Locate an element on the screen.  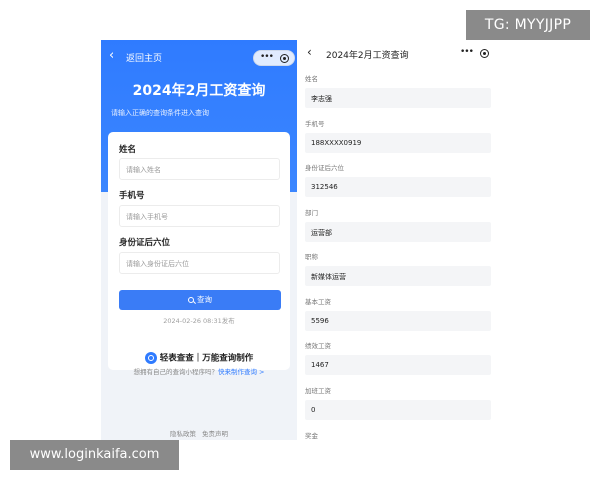
brand-row: 轻表查查｜万能查询制作 is located at coordinates (199, 355).